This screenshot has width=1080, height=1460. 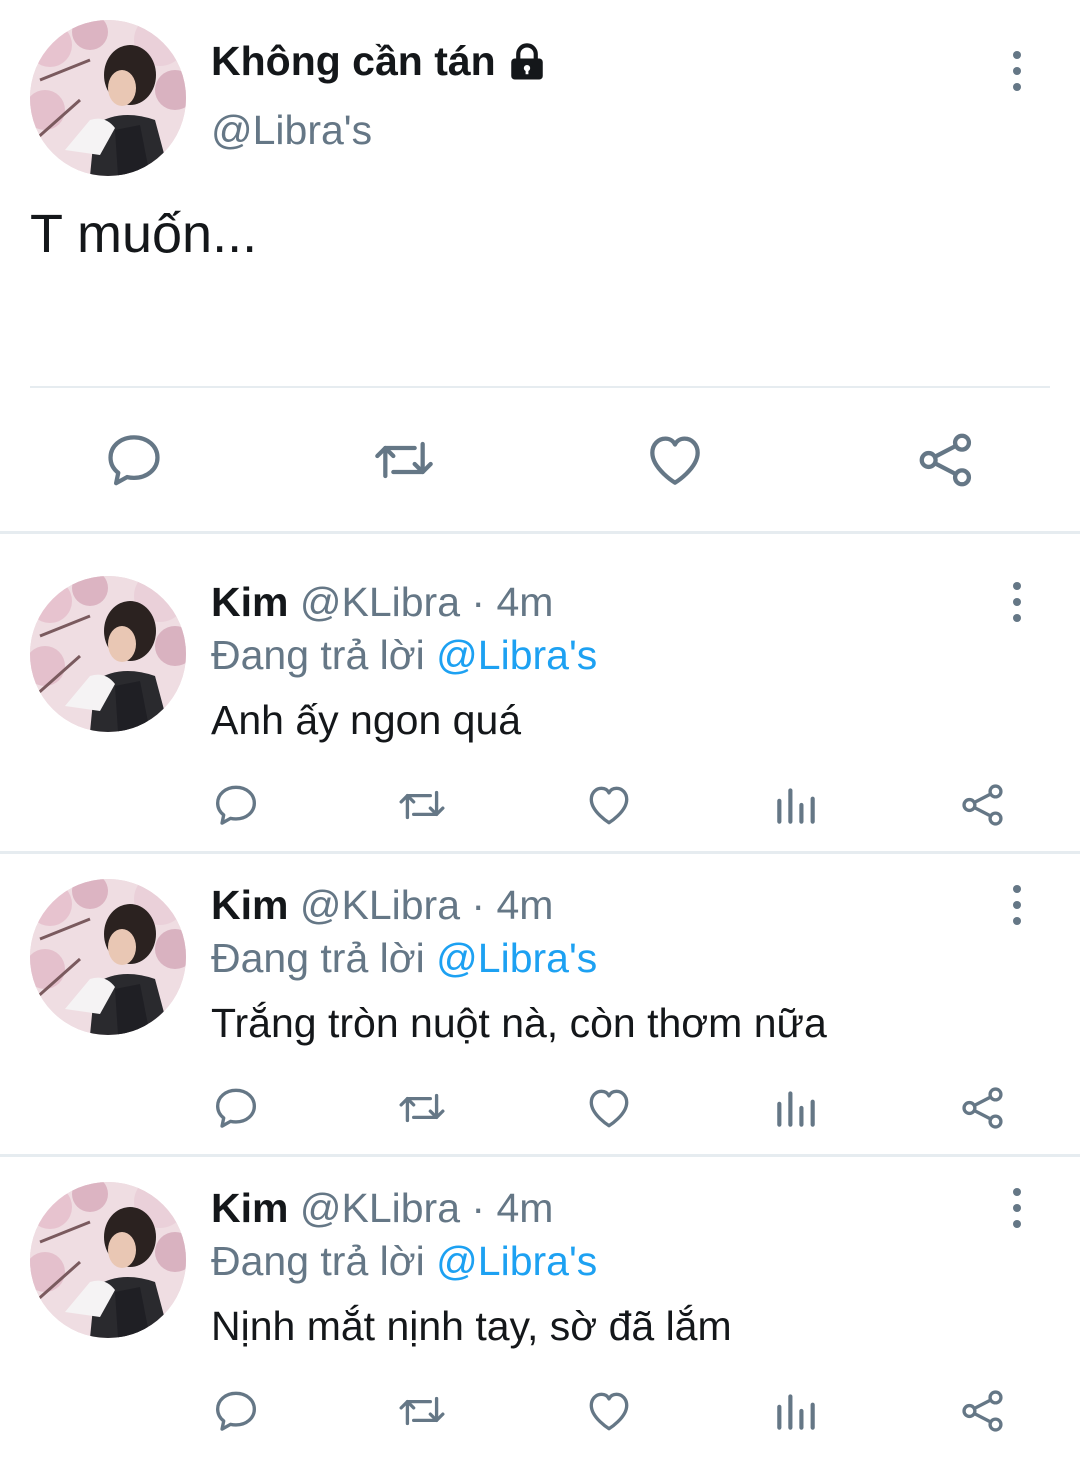 What do you see at coordinates (540, 387) in the screenshot?
I see `divider` at bounding box center [540, 387].